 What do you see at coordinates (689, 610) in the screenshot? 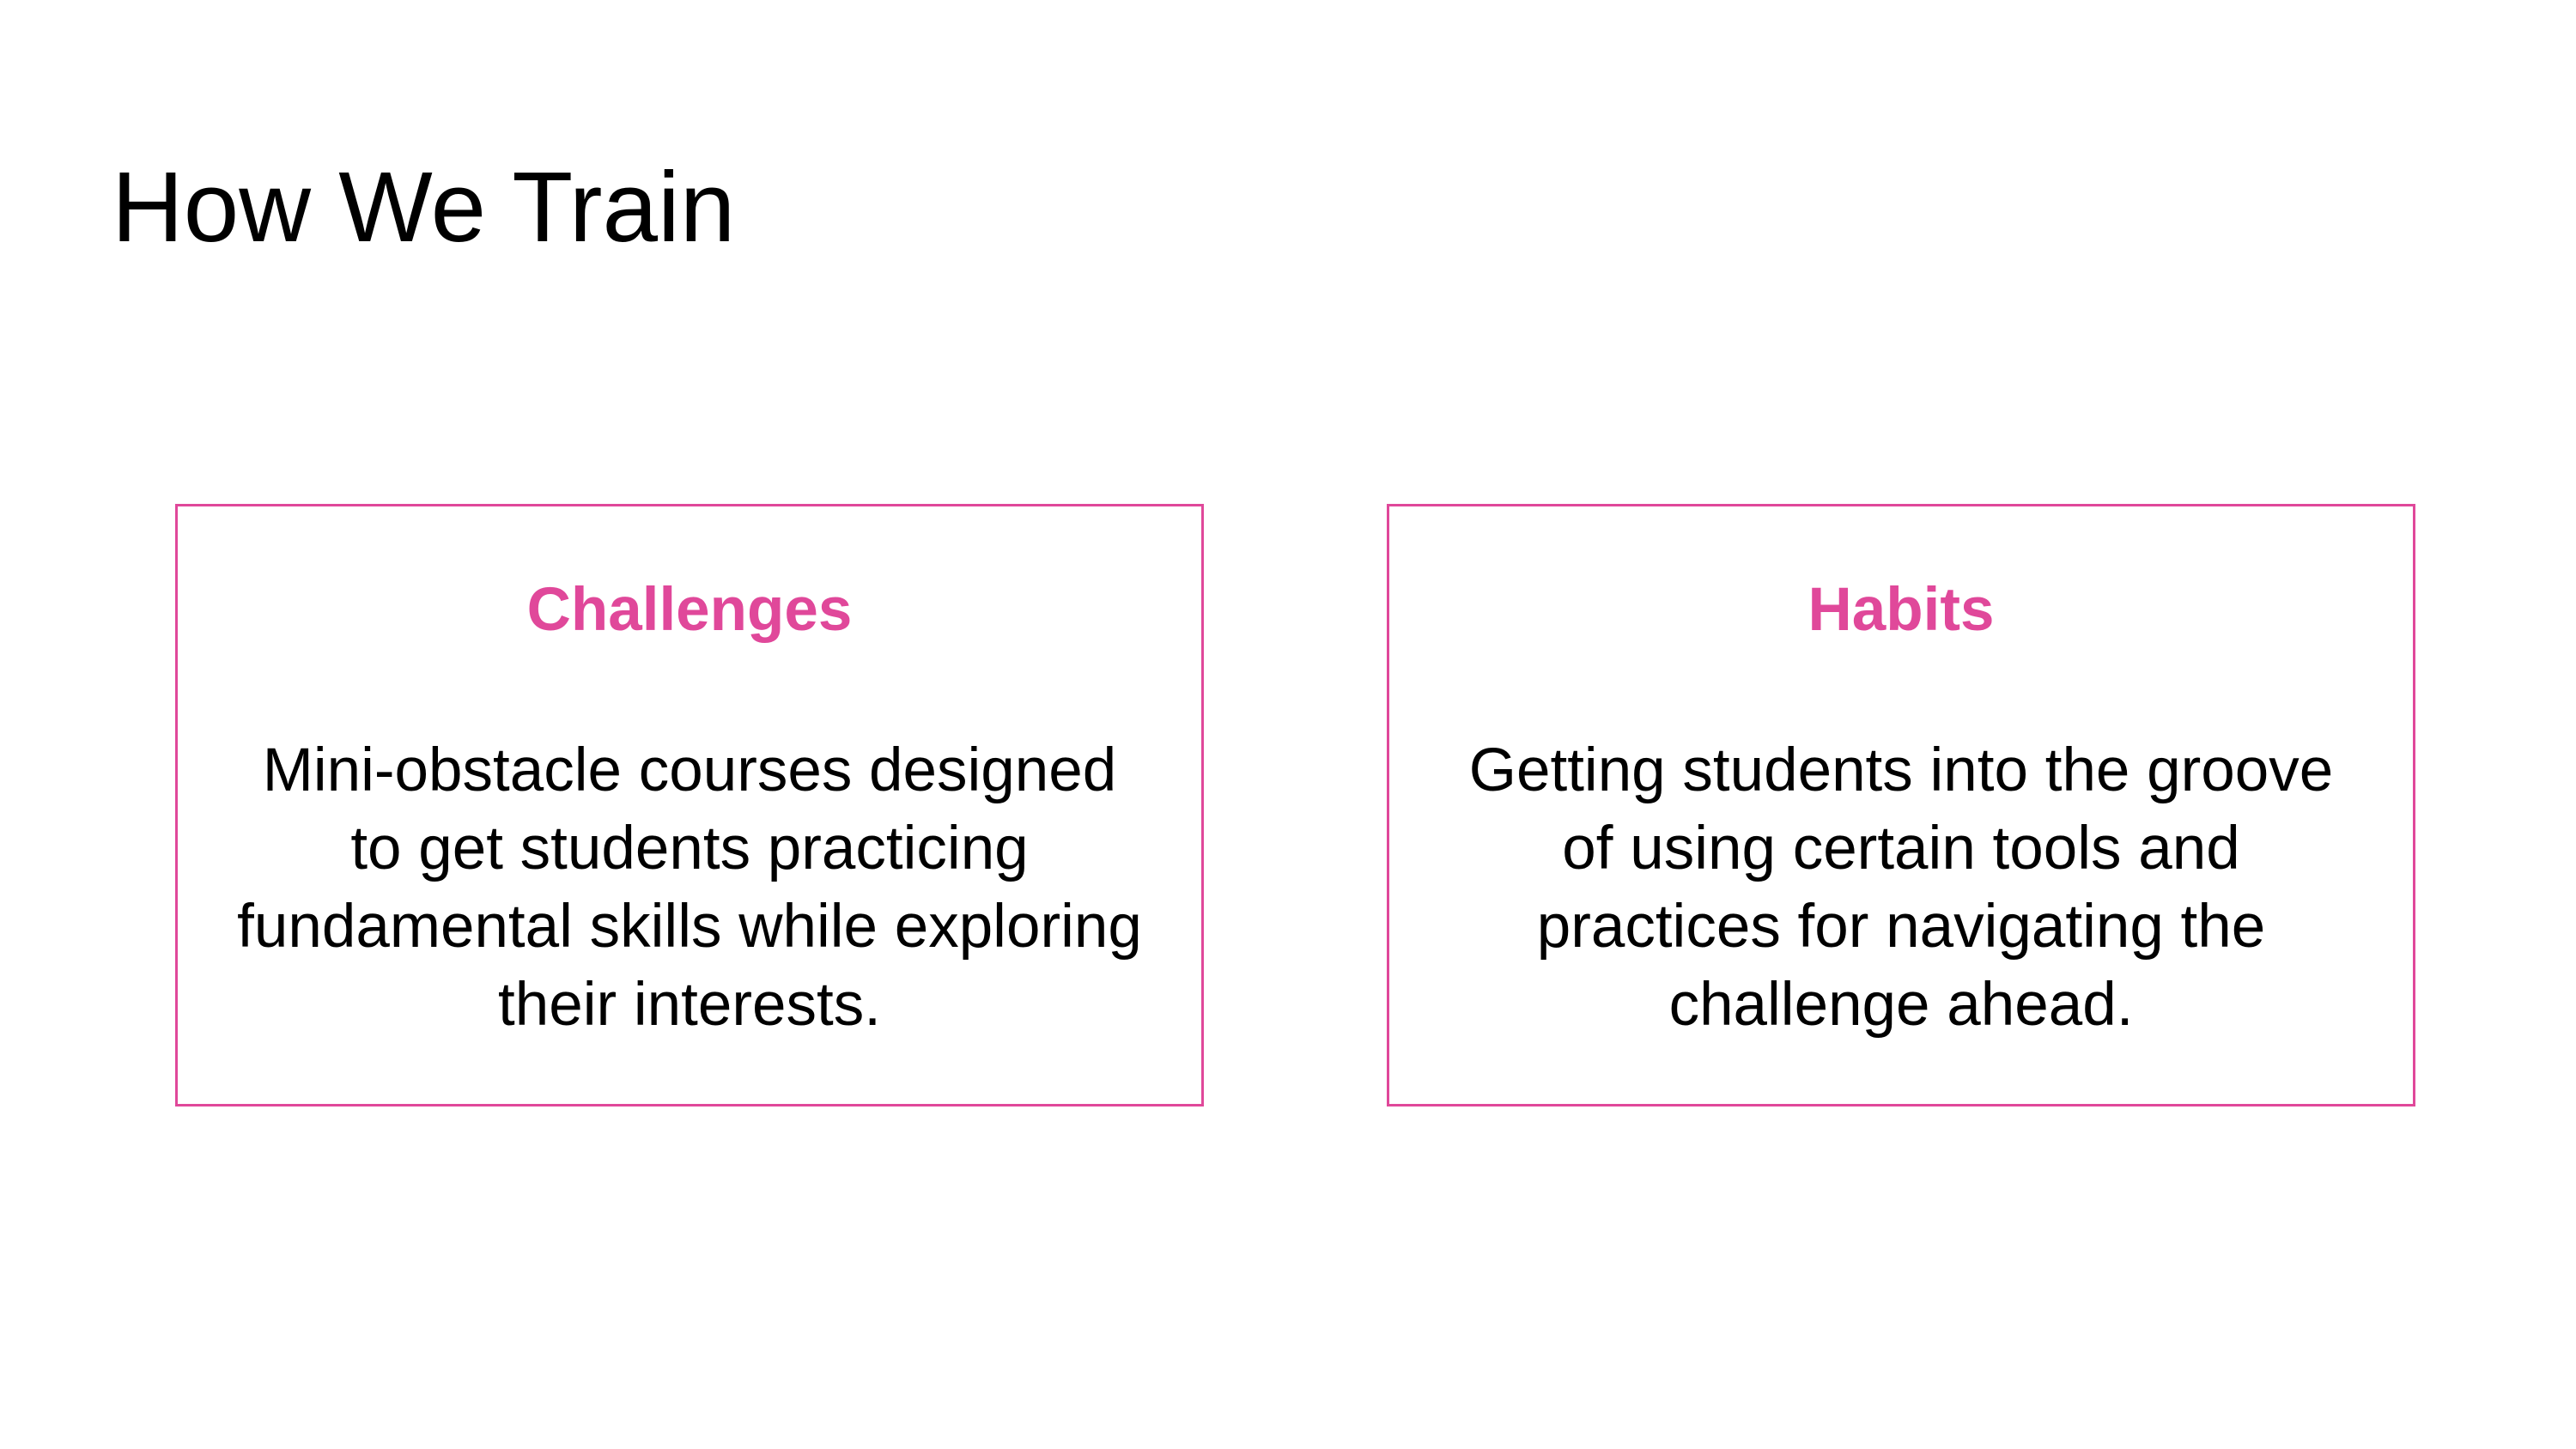
I see `card-heading: Challenges` at bounding box center [689, 610].